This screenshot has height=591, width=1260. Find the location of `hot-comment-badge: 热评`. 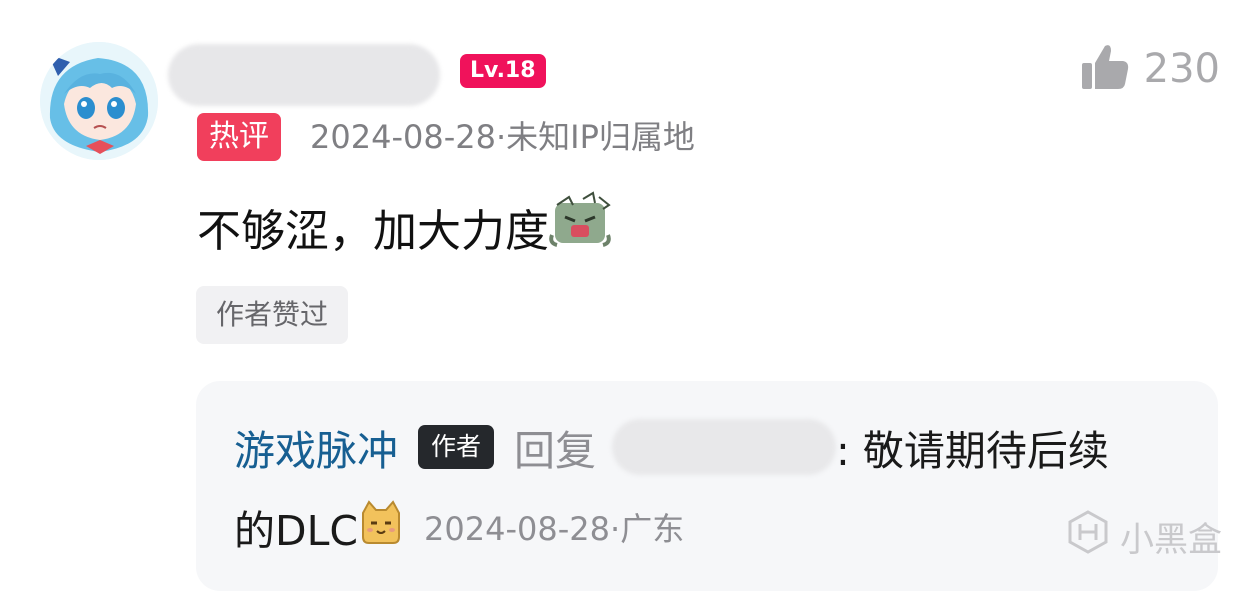

hot-comment-badge: 热评 is located at coordinates (239, 137).